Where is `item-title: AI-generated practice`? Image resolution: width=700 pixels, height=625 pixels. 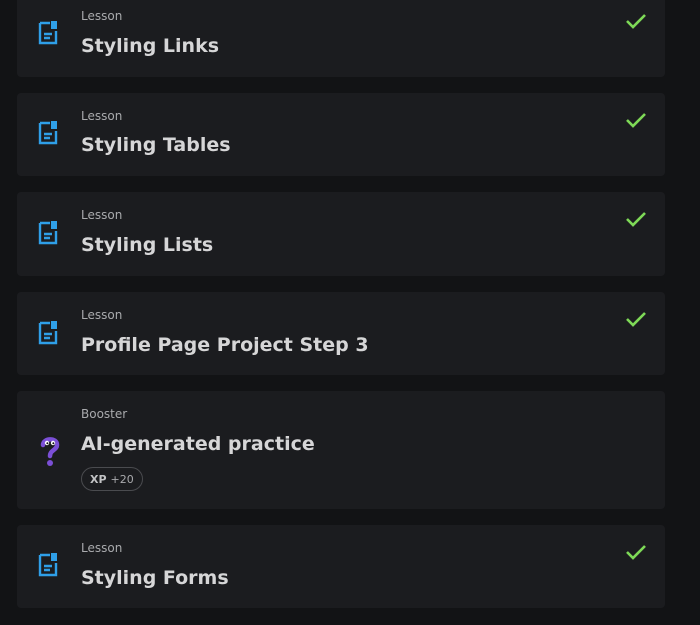
item-title: AI-generated practice is located at coordinates (198, 444).